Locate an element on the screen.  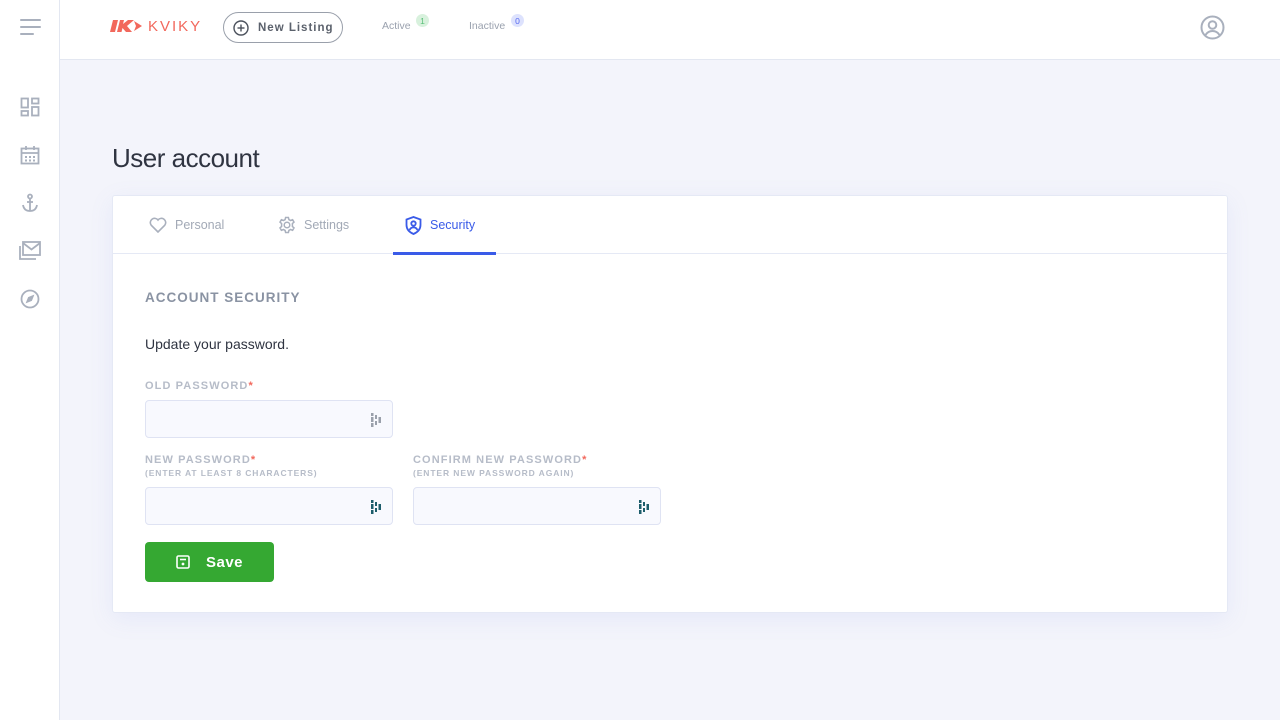
new-password-label: NEW PASSWORD* is located at coordinates (201, 460).